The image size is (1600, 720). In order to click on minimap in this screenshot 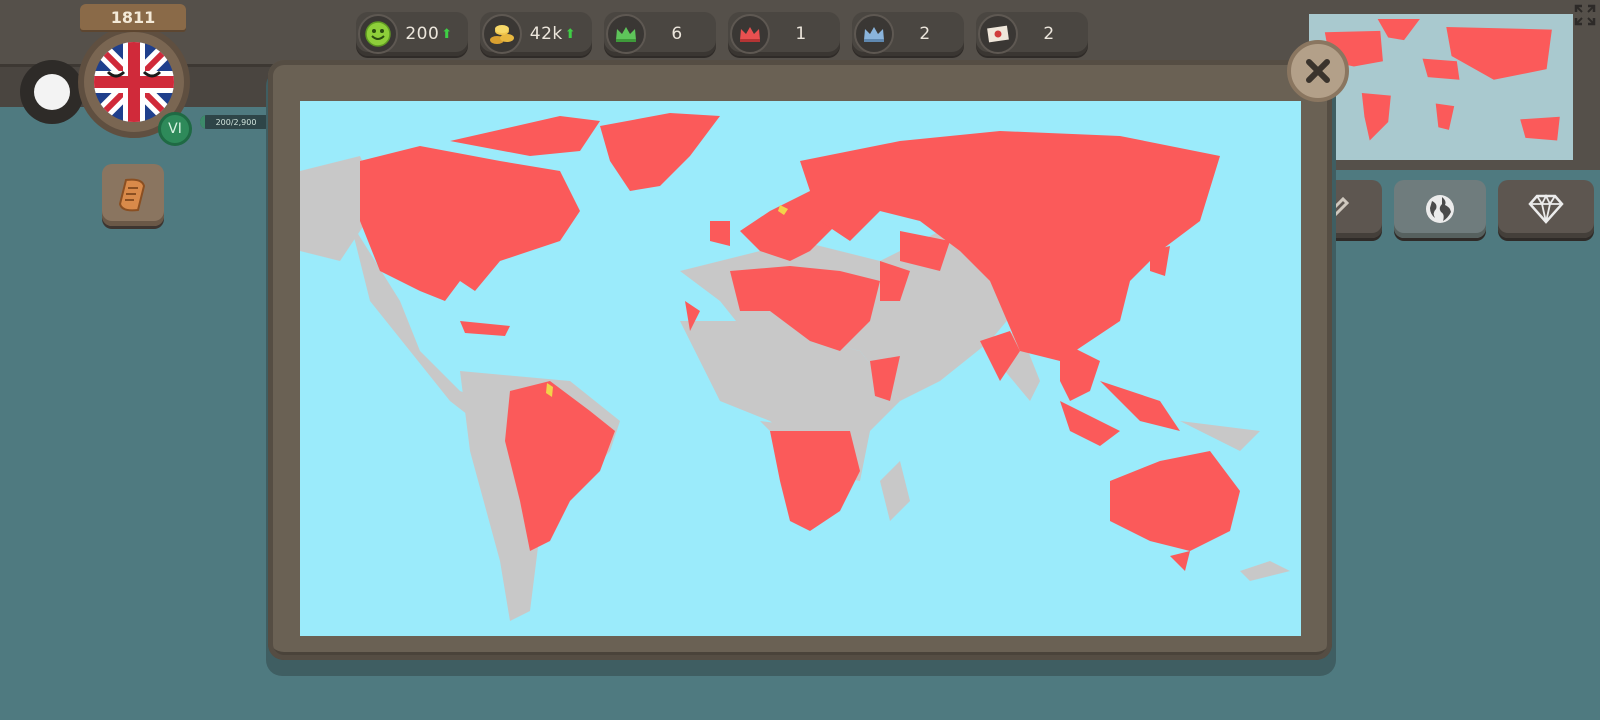, I will do `click(1441, 87)`.